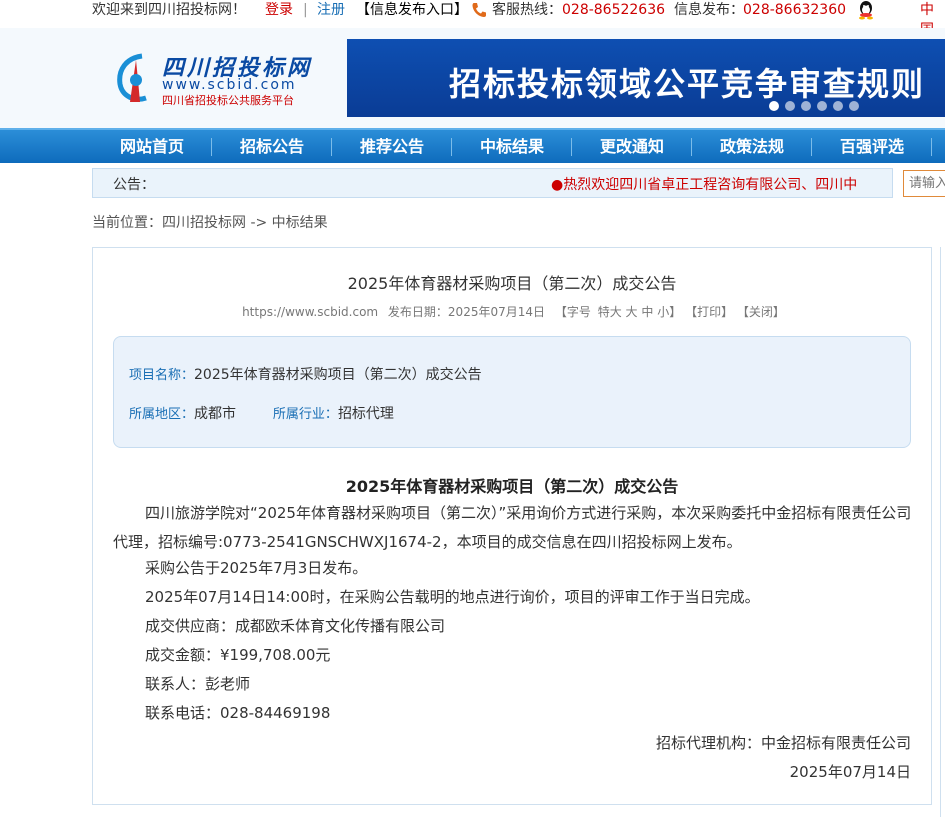 The width and height of the screenshot is (945, 818). I want to click on notice-bar: 公告： ●热烈欢迎四川省卓正工程咨询有限公司、四川中, so click(492, 183).